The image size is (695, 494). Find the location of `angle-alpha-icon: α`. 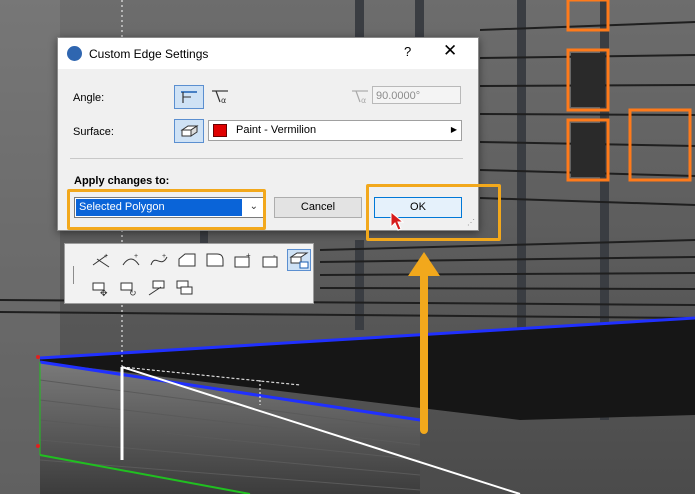

angle-alpha-icon: α is located at coordinates (360, 97).